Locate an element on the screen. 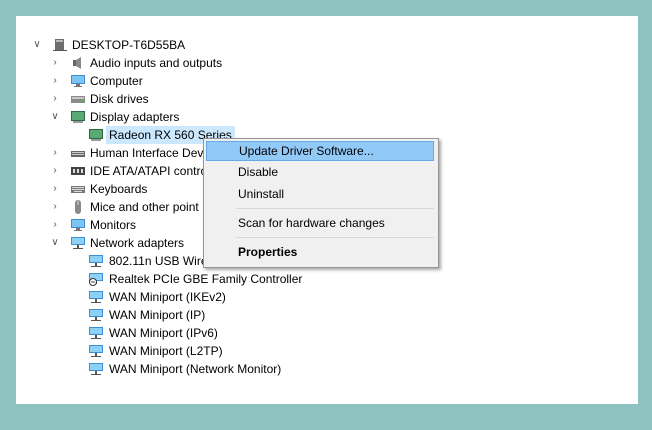 The image size is (652, 430). tree-item-label: Display adapters is located at coordinates (135, 117).